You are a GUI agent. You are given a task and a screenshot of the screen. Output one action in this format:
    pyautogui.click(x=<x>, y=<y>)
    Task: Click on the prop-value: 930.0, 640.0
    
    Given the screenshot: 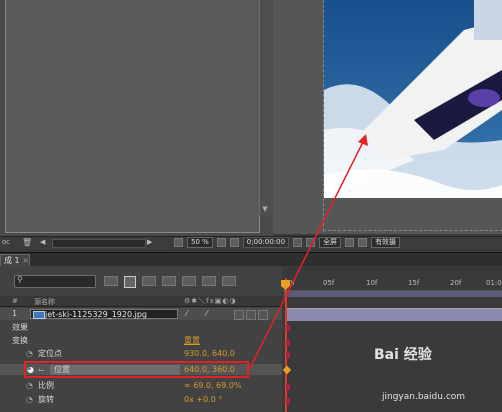 What is the action you would take?
    pyautogui.click(x=209, y=353)
    